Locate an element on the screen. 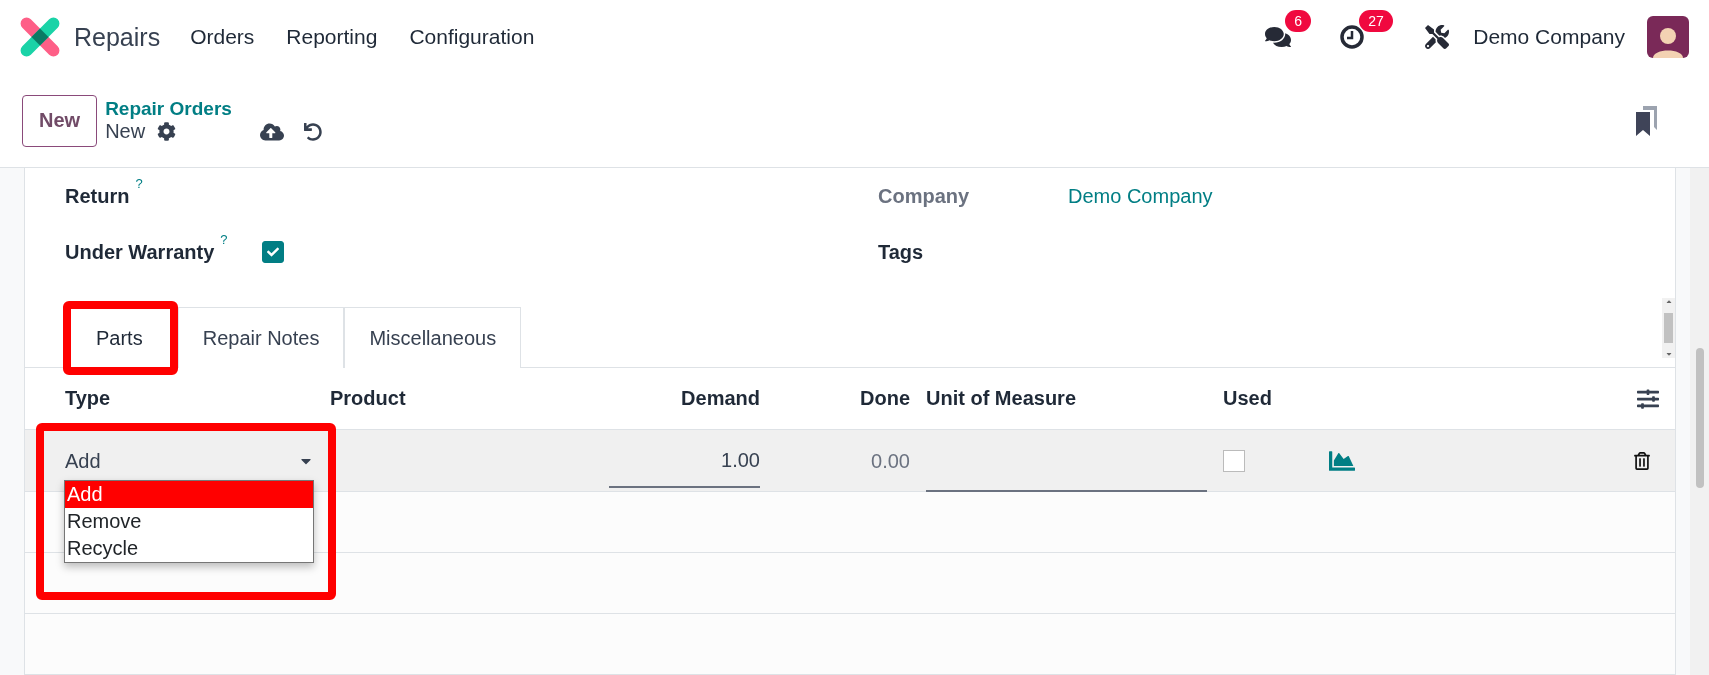 Image resolution: width=1709 pixels, height=675 pixels. tab: Repair Notes is located at coordinates (261, 337).